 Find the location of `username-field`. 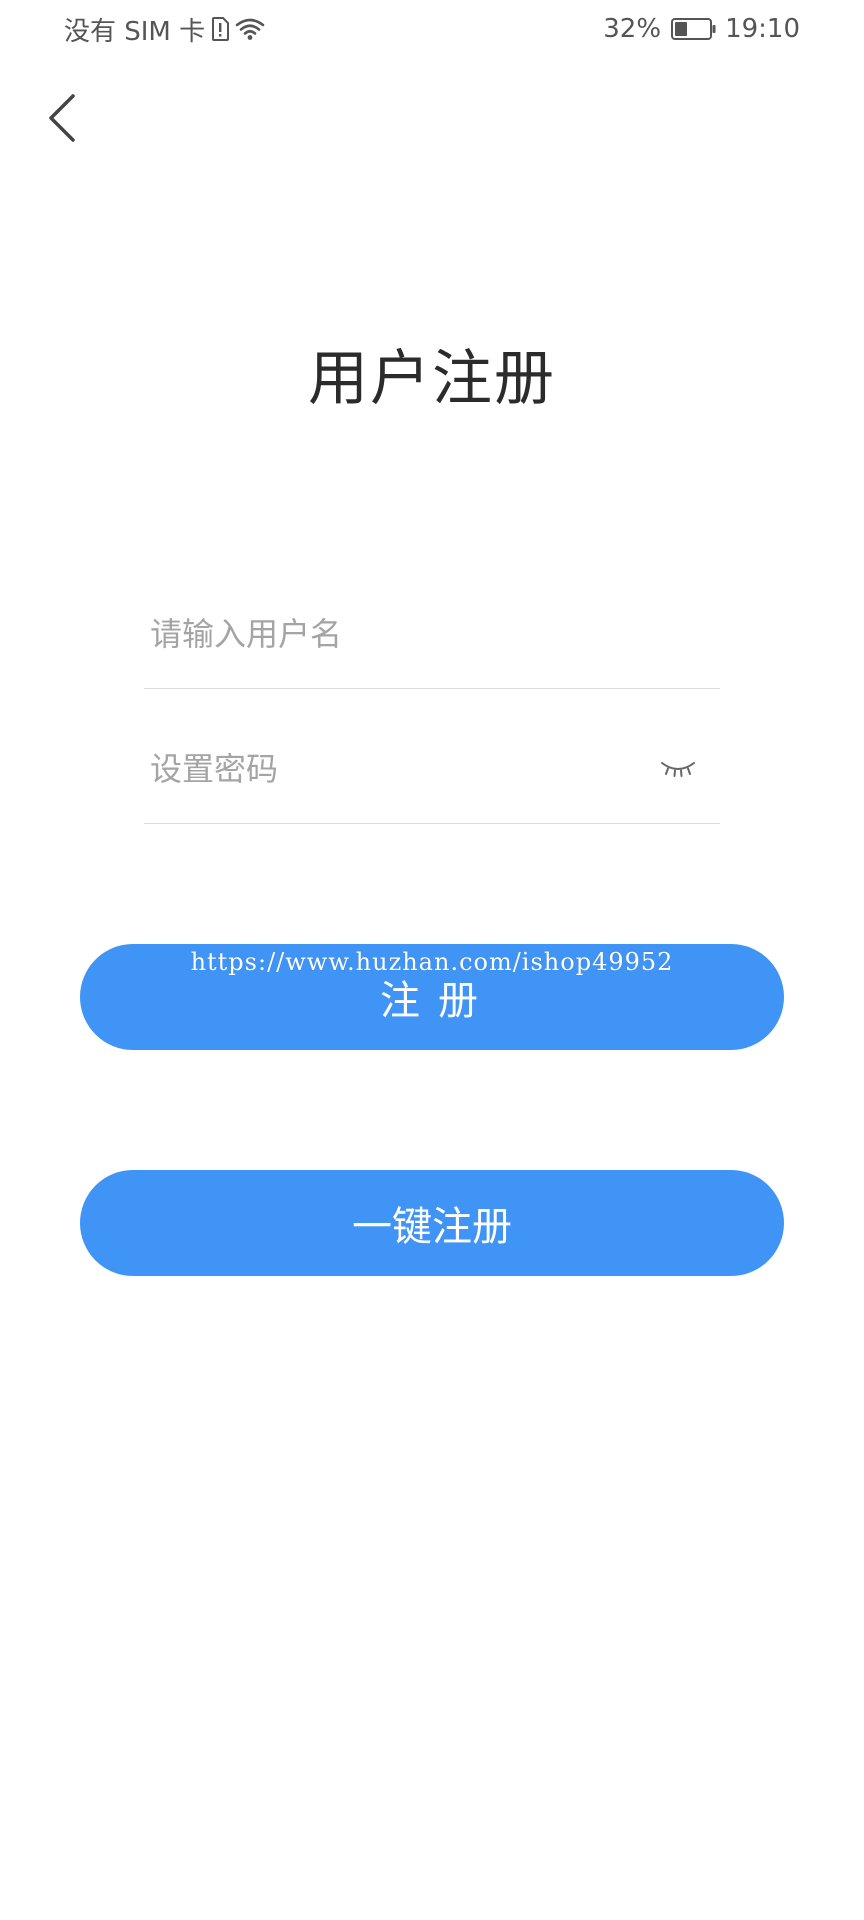

username-field is located at coordinates (432, 634).